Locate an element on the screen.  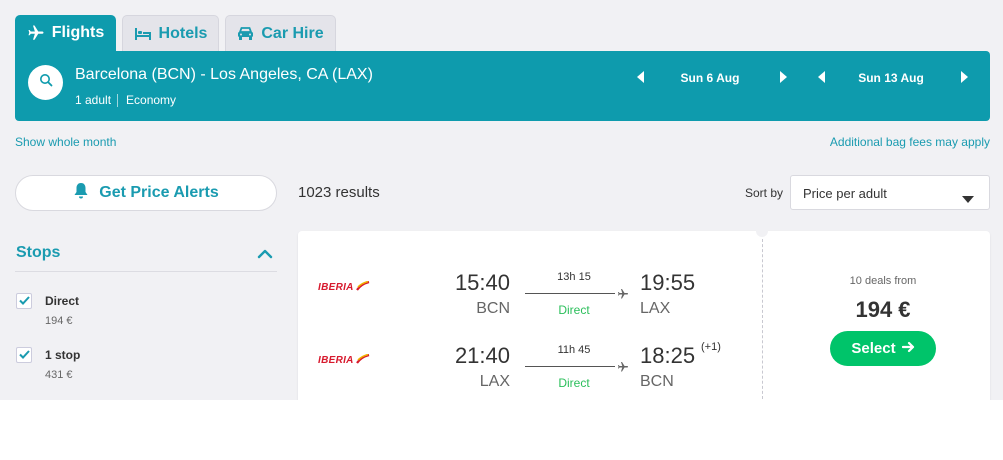
flight-duration: 11h 45 is located at coordinates (574, 350).